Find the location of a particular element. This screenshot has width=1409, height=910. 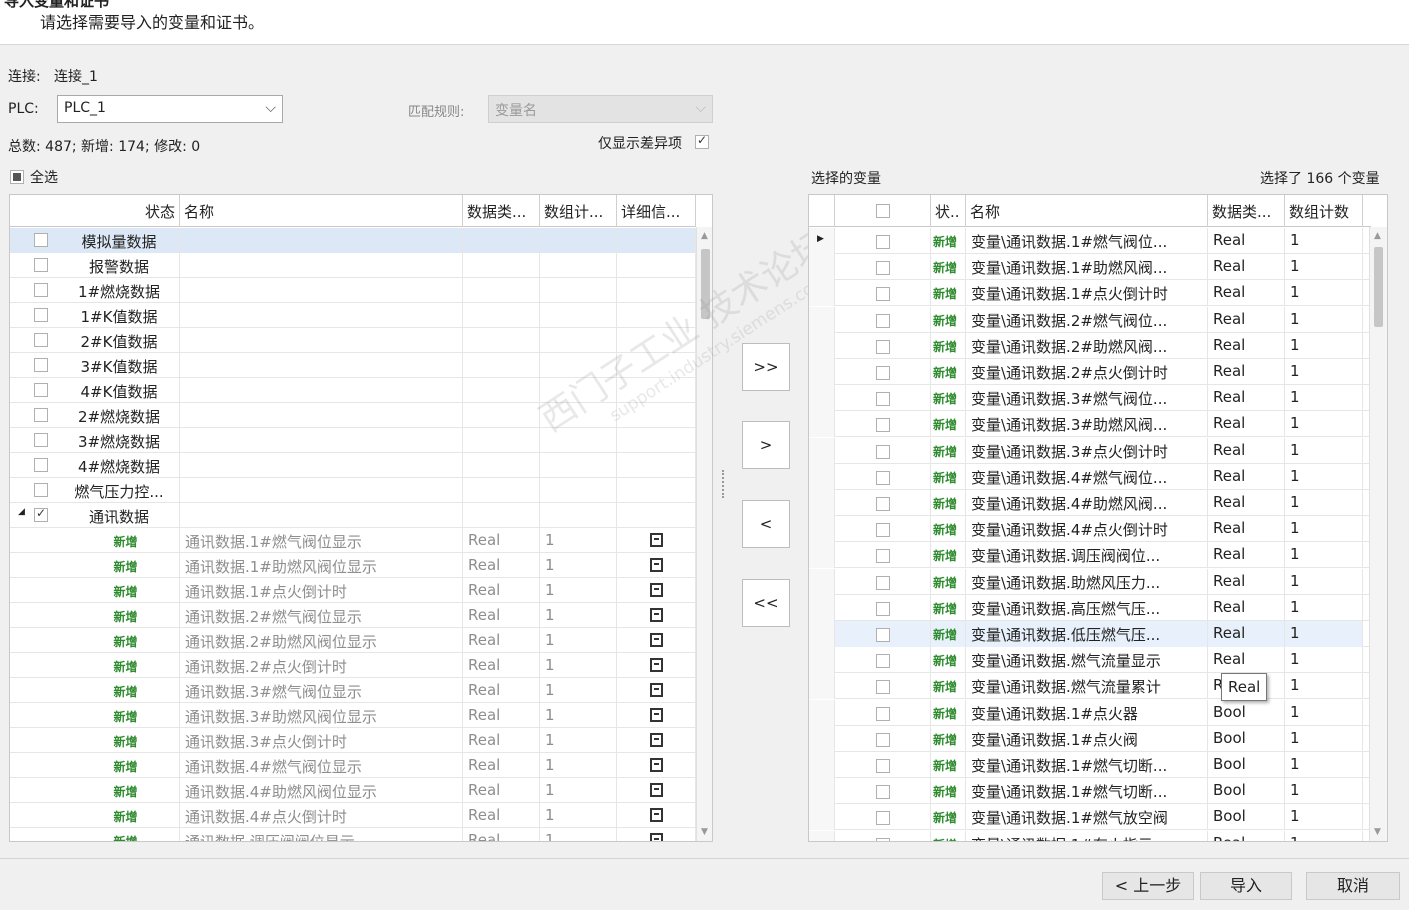

selected-variable-row: 新增 变量\通讯数据.2#燃气阀位... Real 1 is located at coordinates (1089, 320).